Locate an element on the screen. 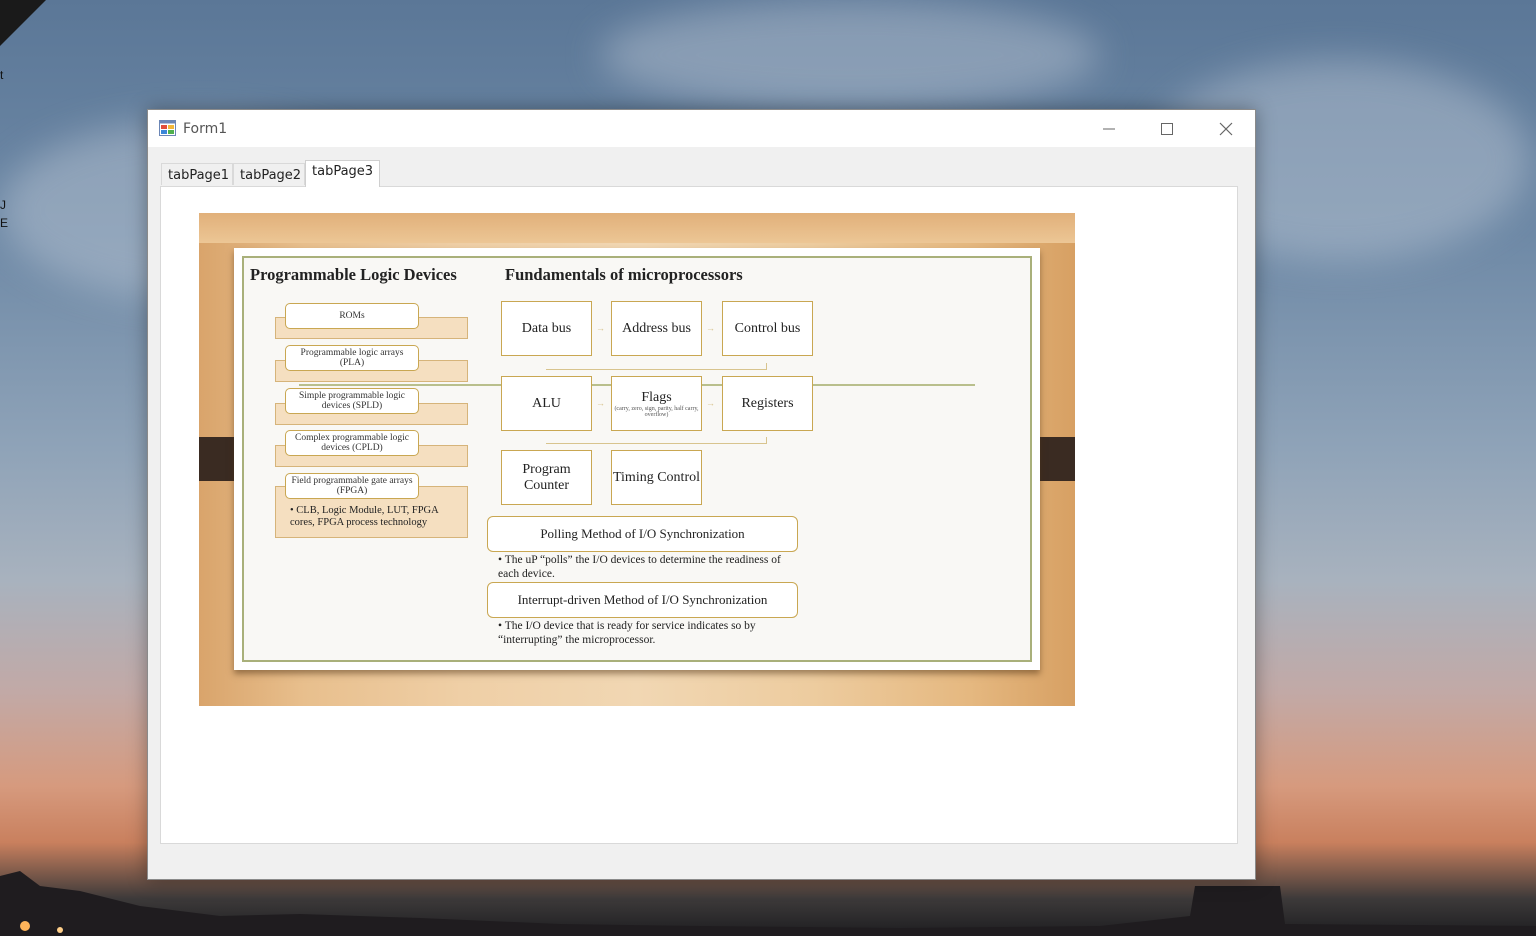  timing-control-block: Timing Control is located at coordinates (656, 477).